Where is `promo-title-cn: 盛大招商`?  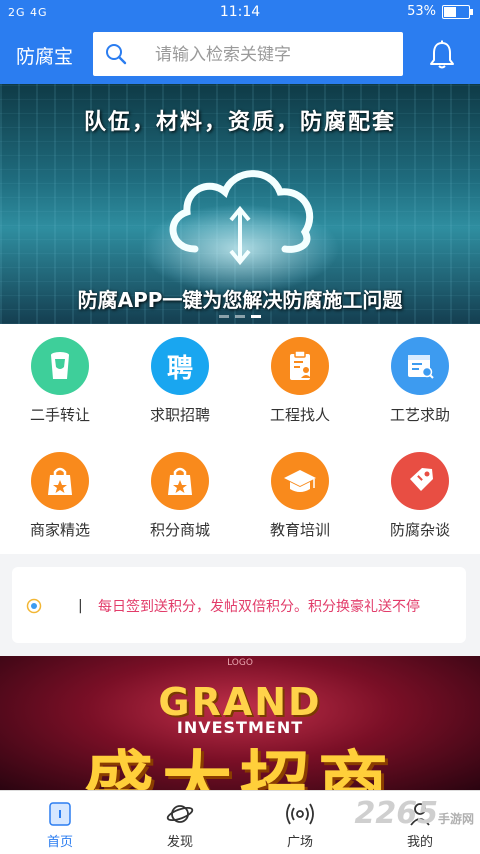
promo-title-cn: 盛大招商 is located at coordinates (240, 766).